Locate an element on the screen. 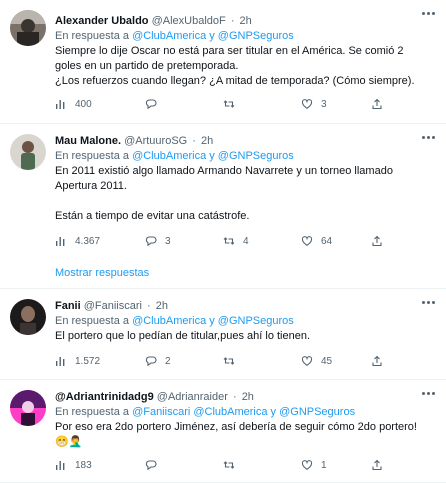 Image resolution: width=446 pixels, height=483 pixels. action-bar: 400 3 is located at coordinates (245, 104).